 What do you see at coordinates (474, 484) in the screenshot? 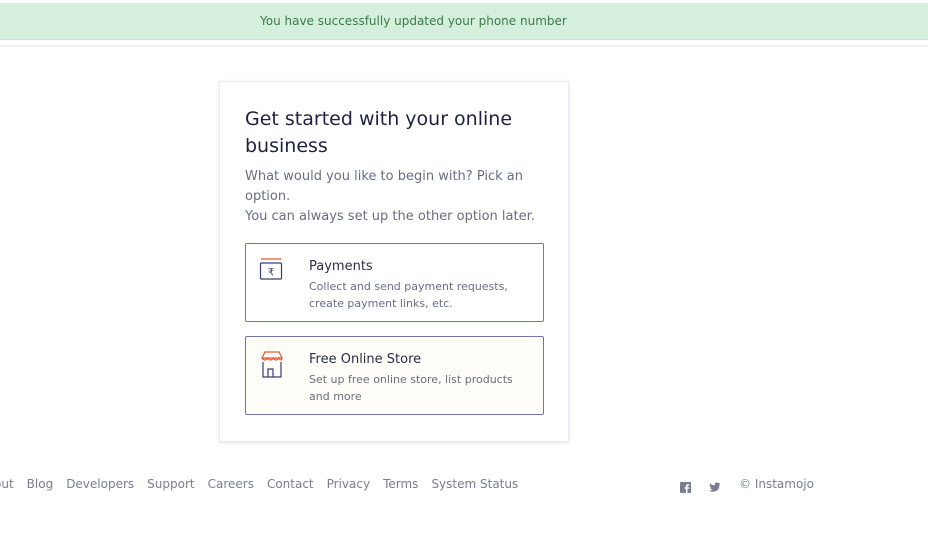
I see `footer-link-system-status: System Status` at bounding box center [474, 484].